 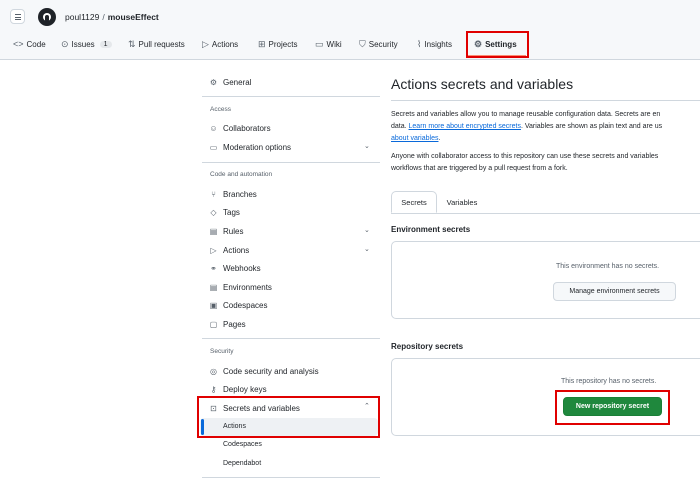 I want to click on sidebar-heading-code-automation: Code and automation, so click(x=241, y=174).